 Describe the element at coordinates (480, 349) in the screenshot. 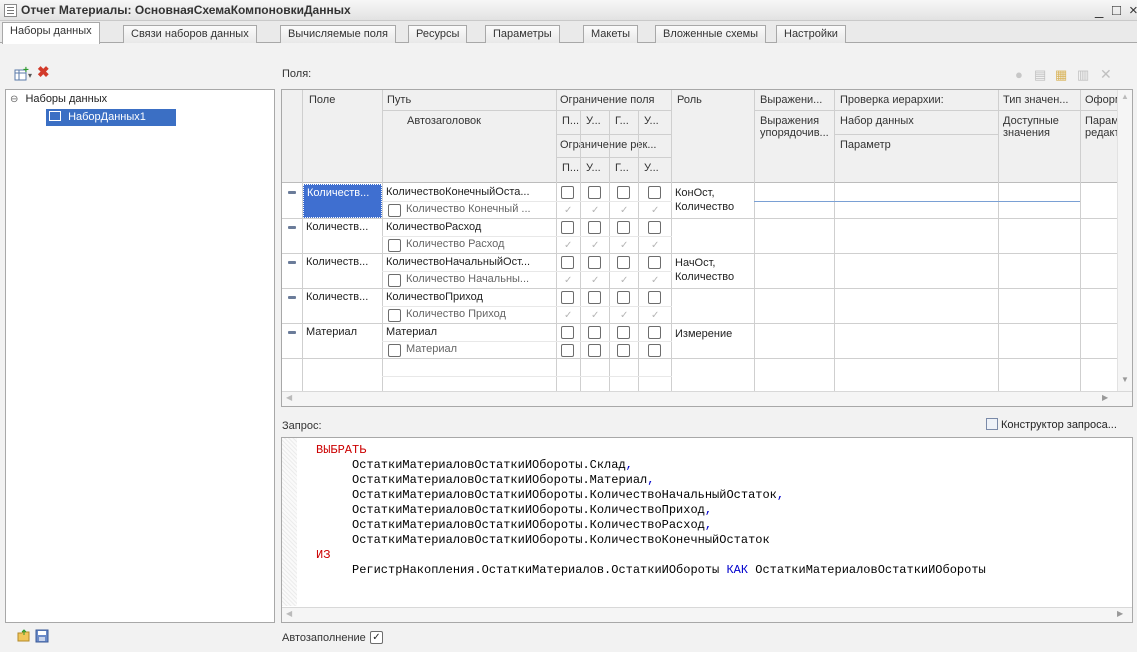

I see `row-title: Материал` at that location.